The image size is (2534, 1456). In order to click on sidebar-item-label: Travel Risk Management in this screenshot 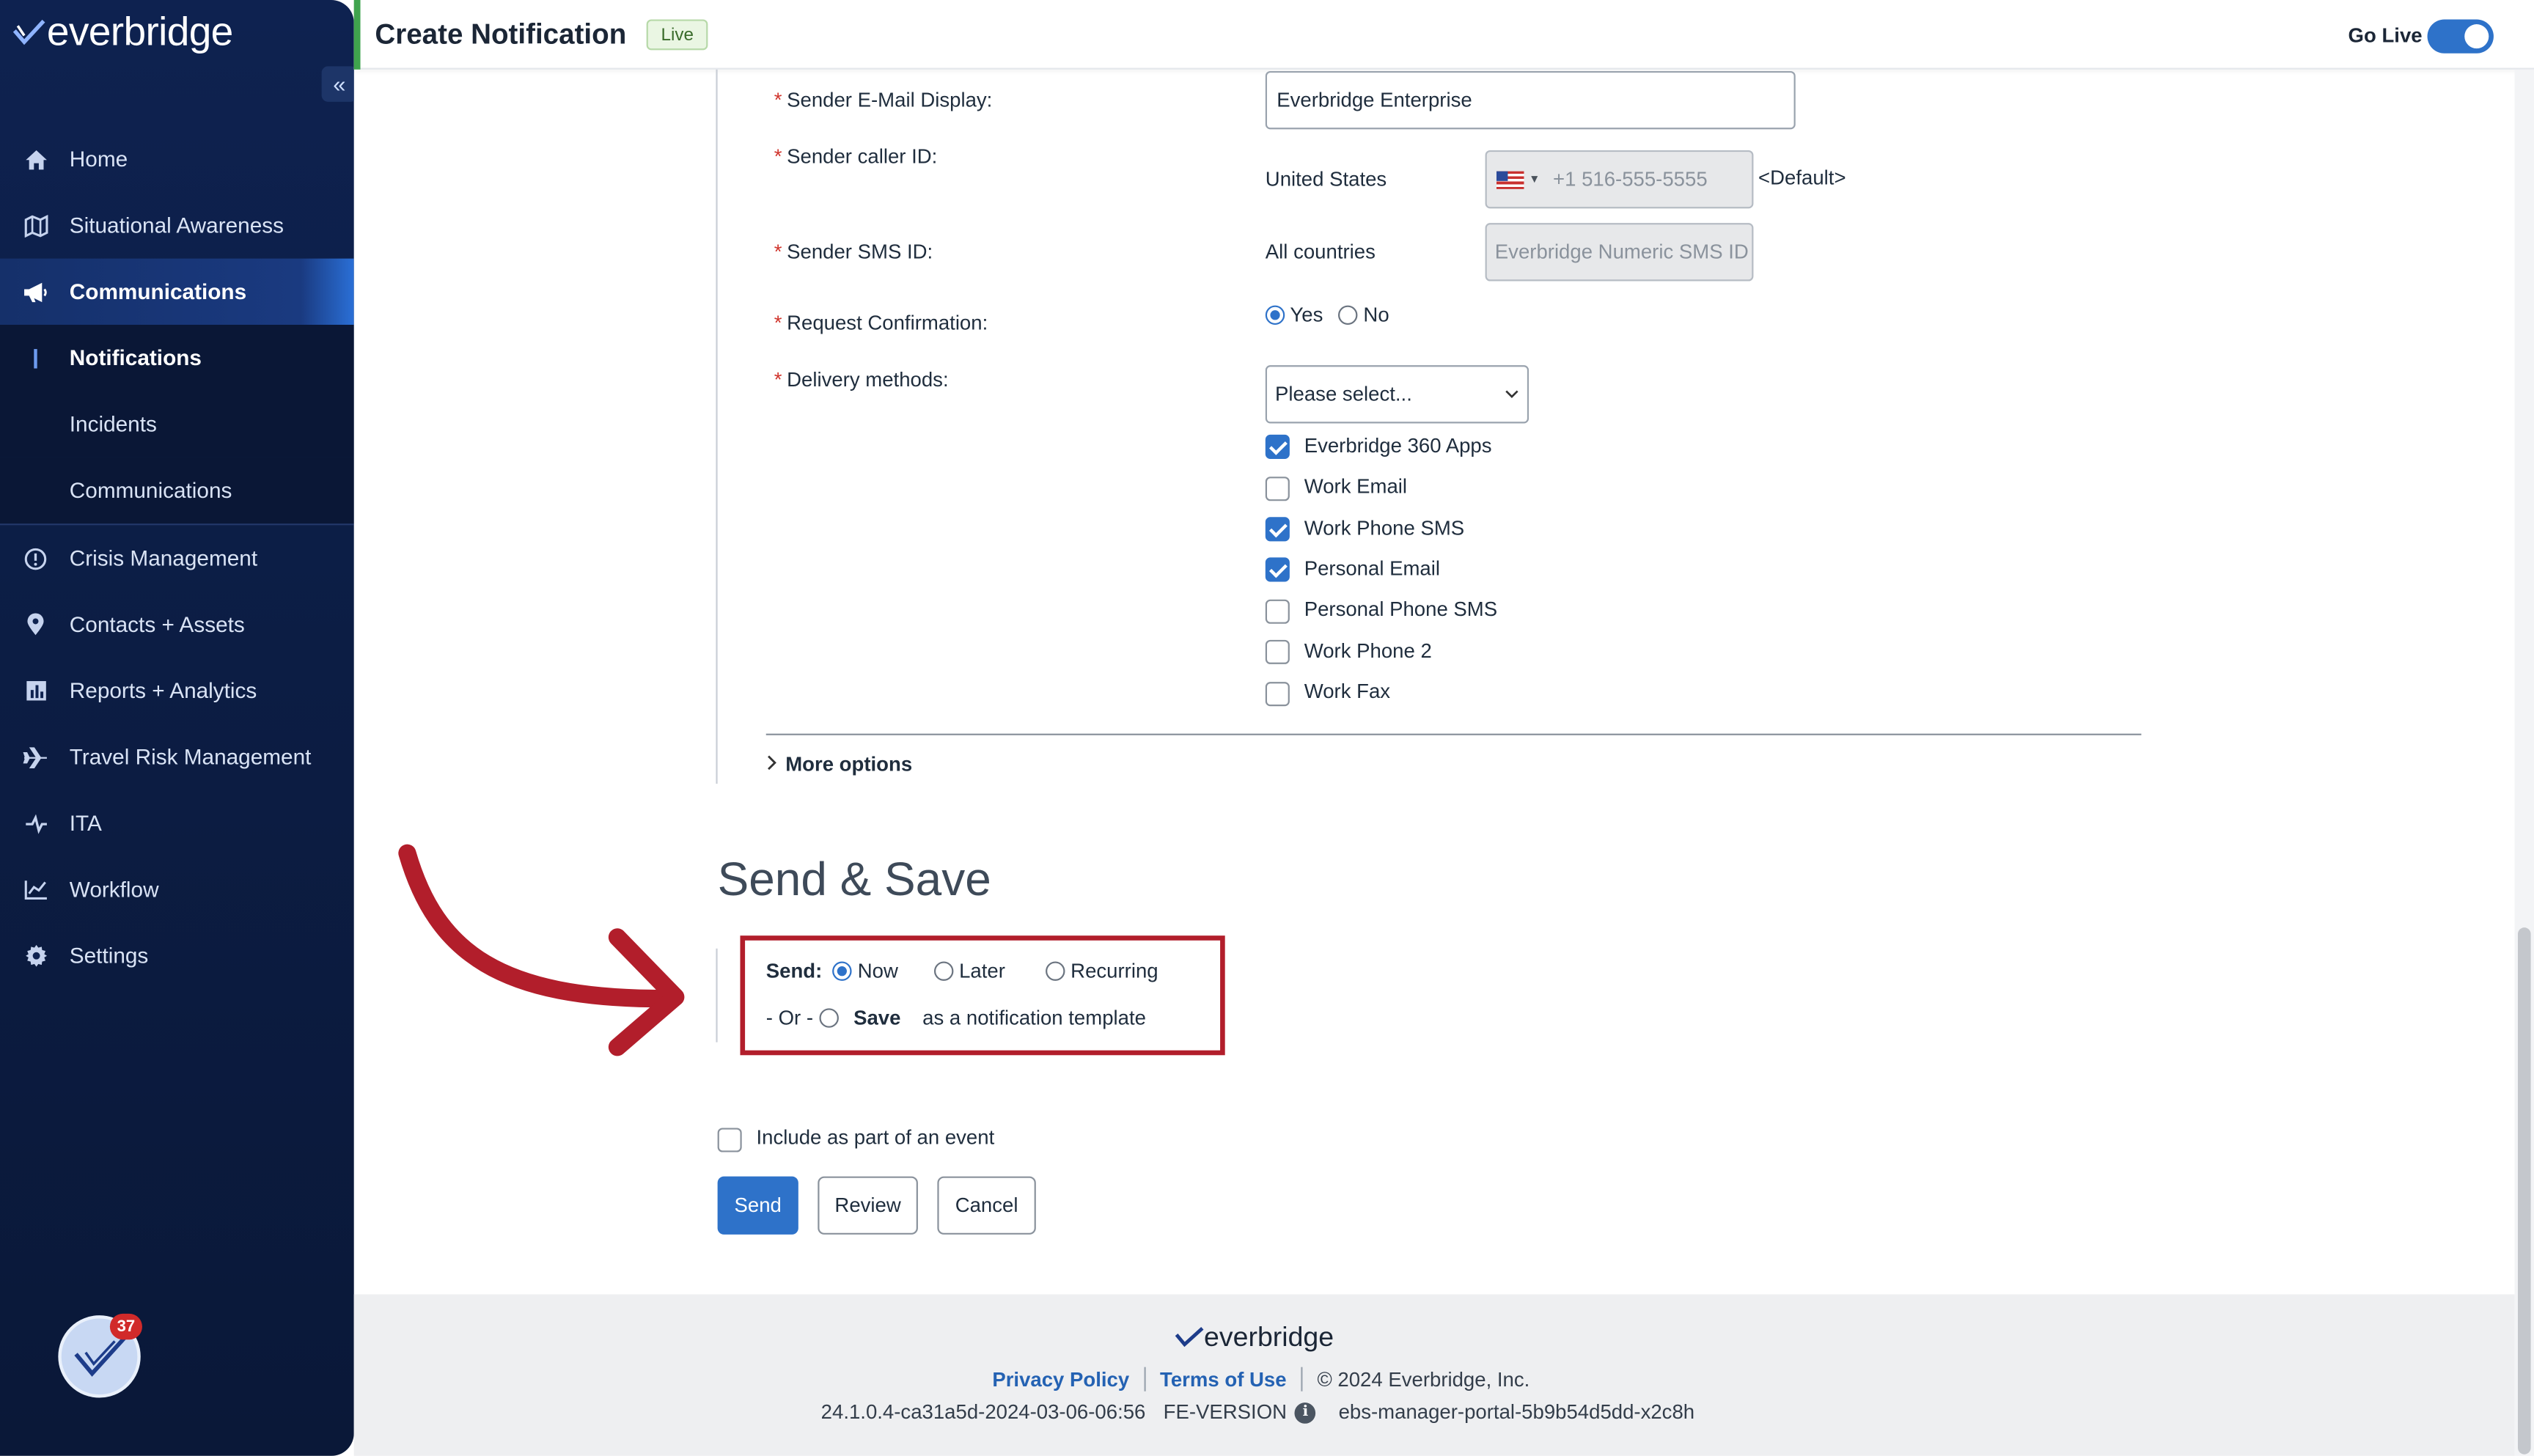, I will do `click(190, 757)`.